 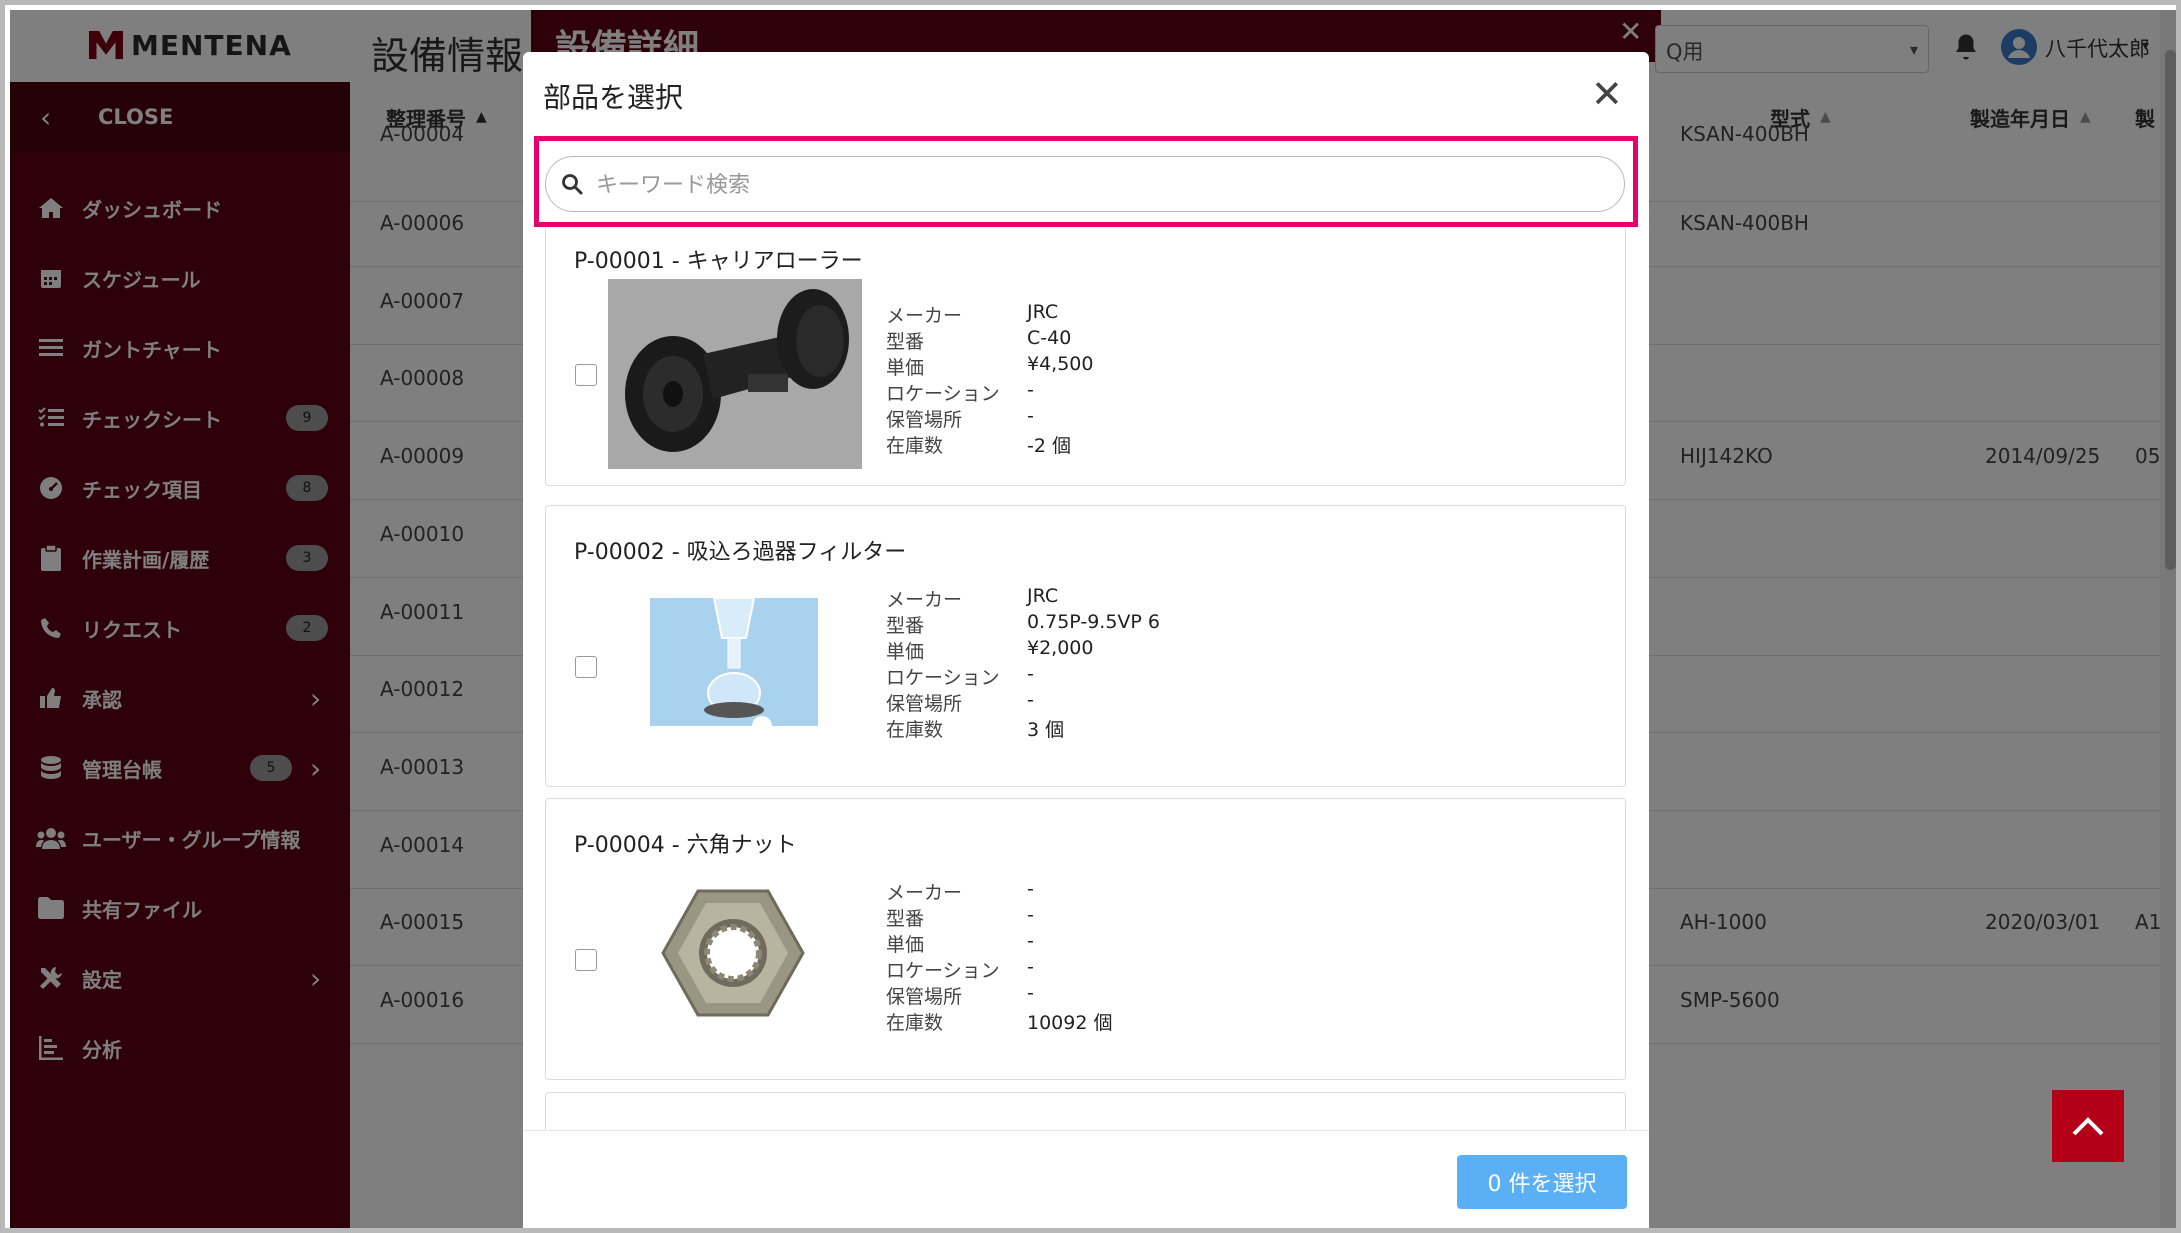 What do you see at coordinates (735, 374) in the screenshot?
I see `part-image-carrier-roller` at bounding box center [735, 374].